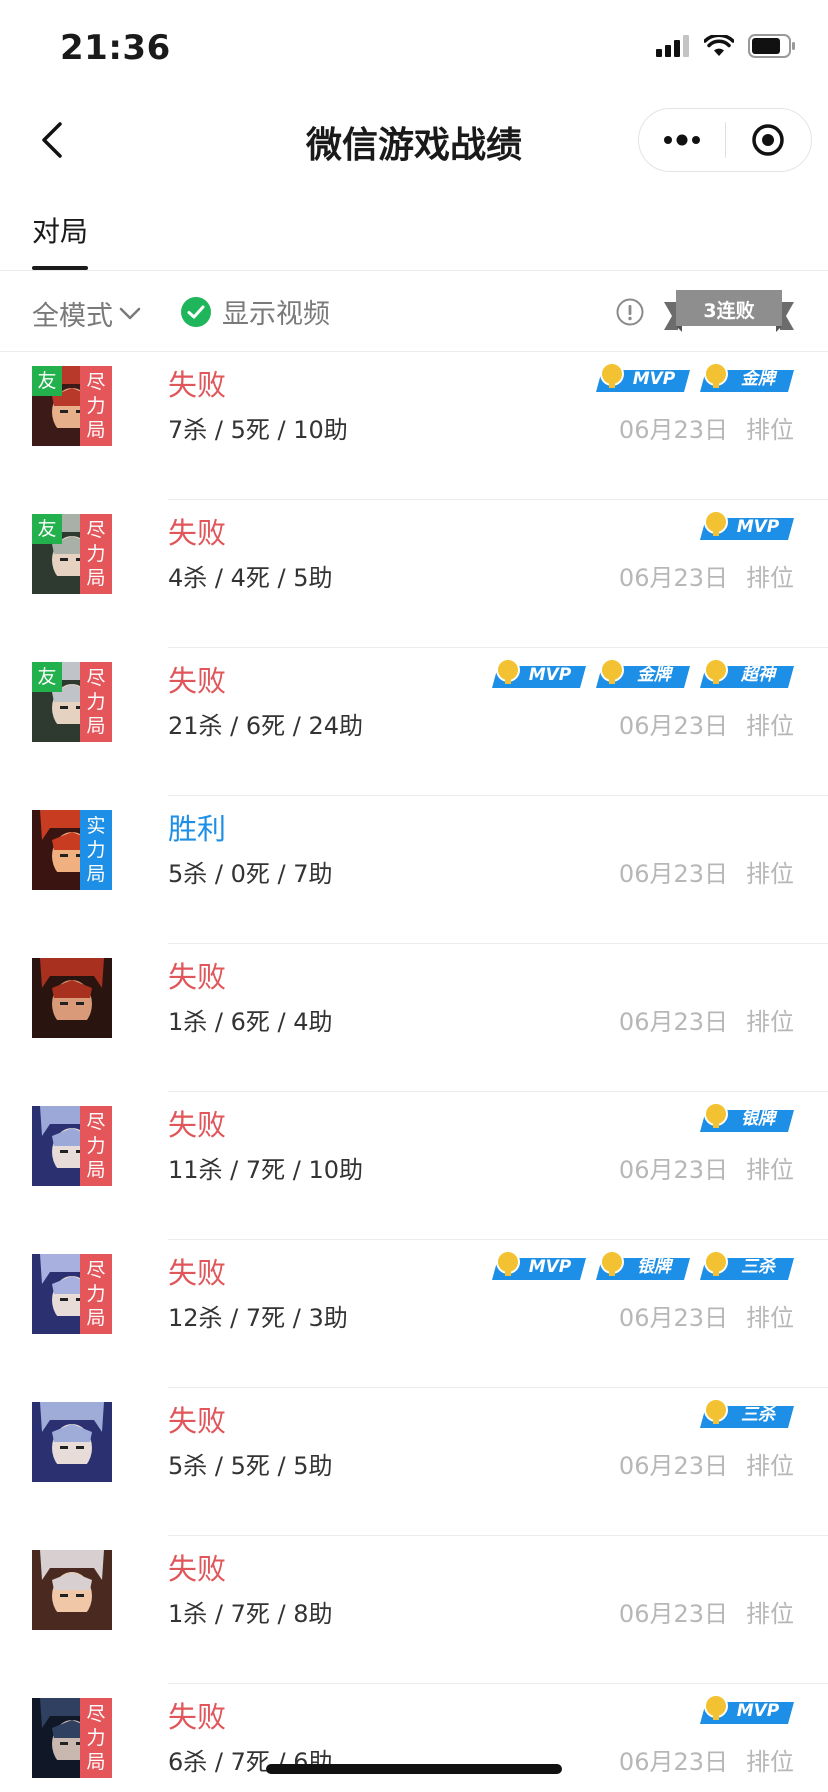 The width and height of the screenshot is (828, 1792). I want to click on kda-stats: 1杀 / 7死 / 8助, so click(250, 1614).